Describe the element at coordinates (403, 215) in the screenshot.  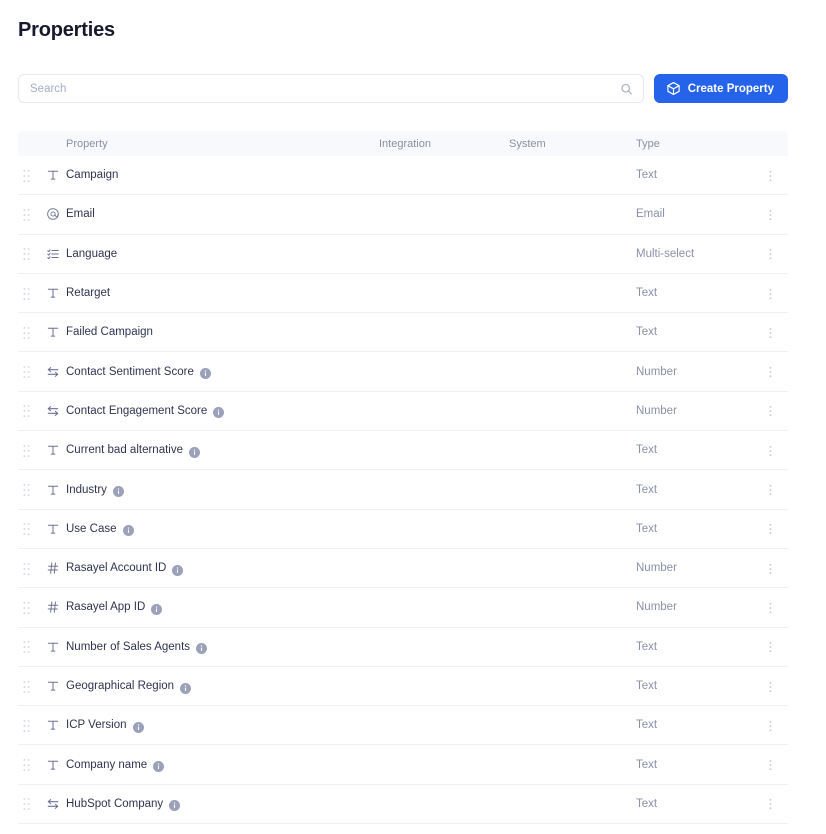
I see `table-row: Email Email` at that location.